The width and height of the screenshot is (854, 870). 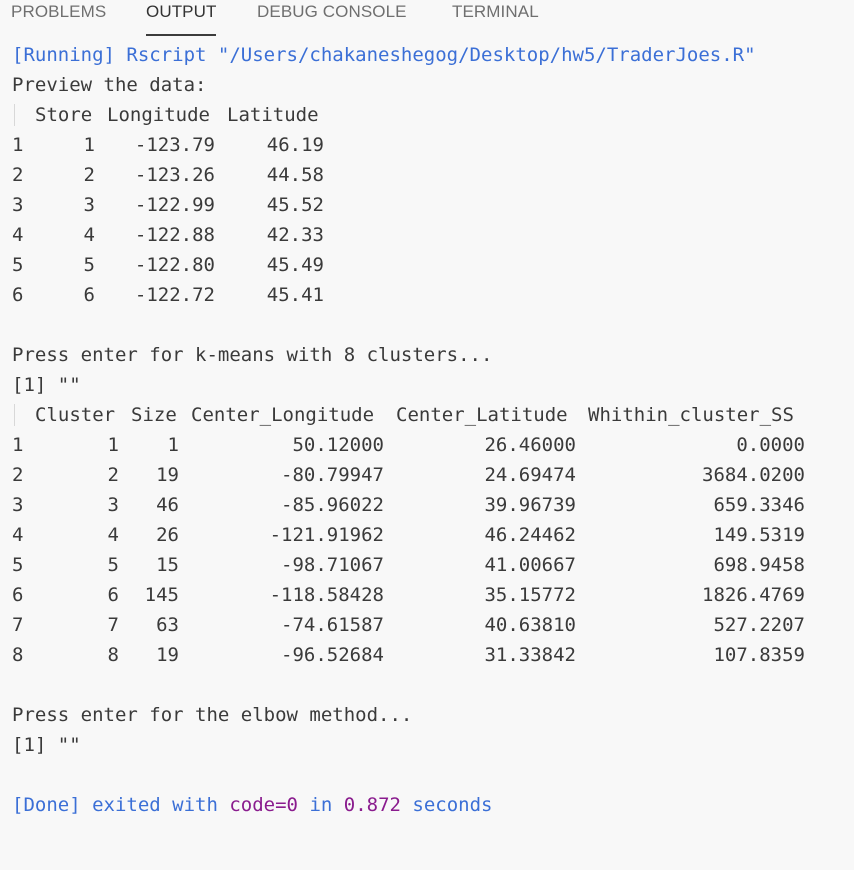 I want to click on center-longitude-cell: 50.12000, so click(x=338, y=445).